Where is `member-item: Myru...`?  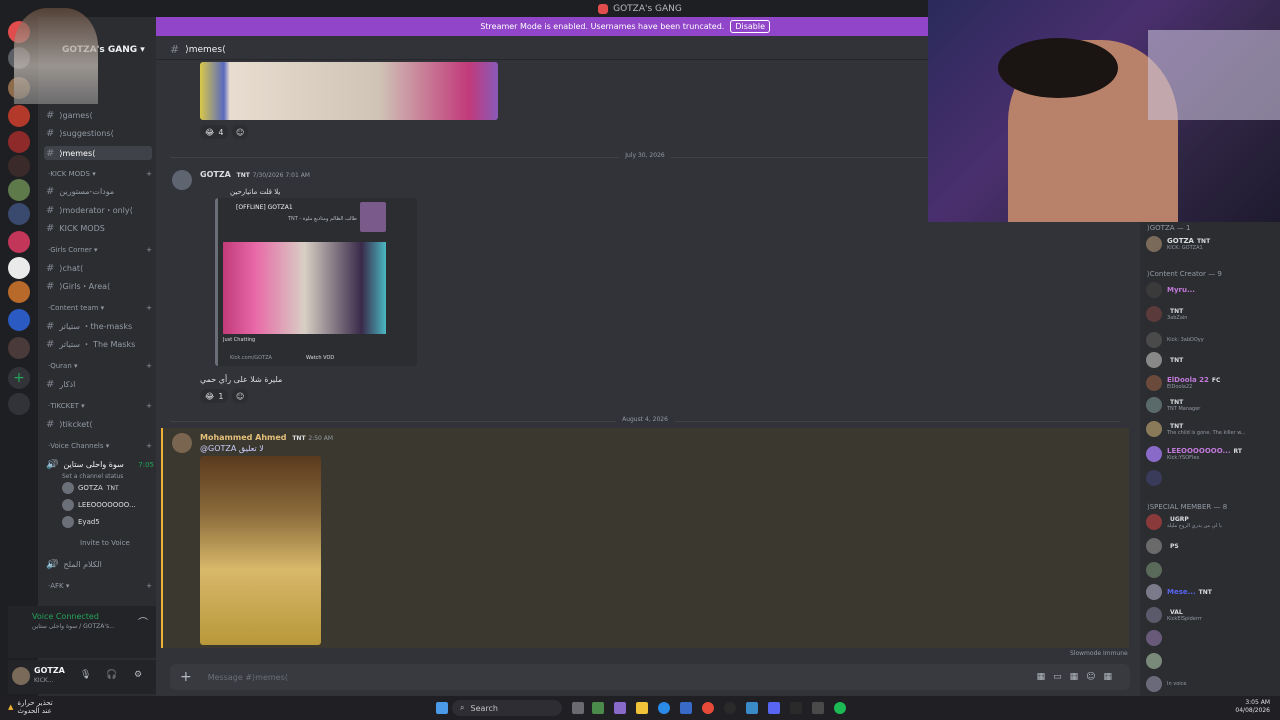 member-item: Myru... is located at coordinates (1211, 290).